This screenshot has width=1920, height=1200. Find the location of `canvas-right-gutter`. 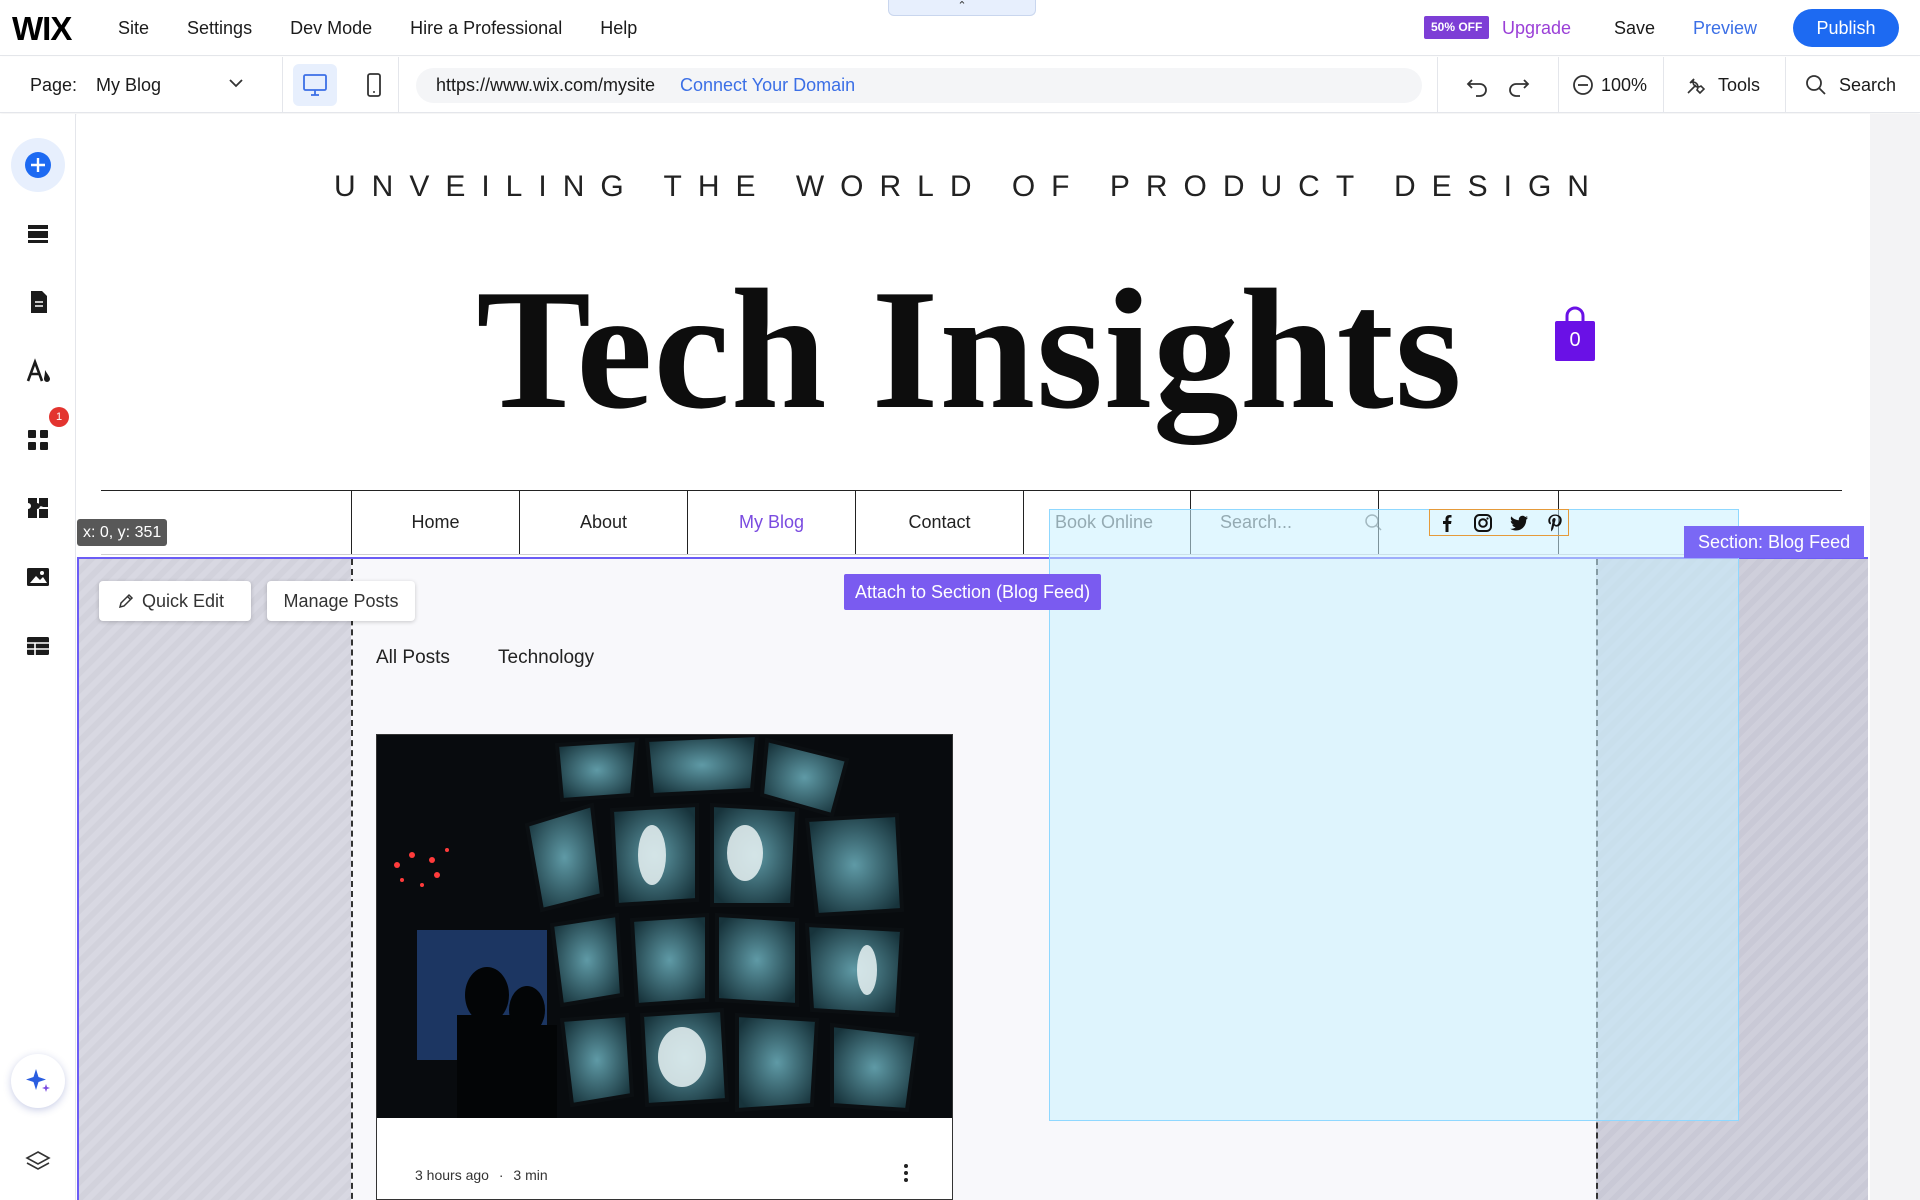

canvas-right-gutter is located at coordinates (1895, 657).